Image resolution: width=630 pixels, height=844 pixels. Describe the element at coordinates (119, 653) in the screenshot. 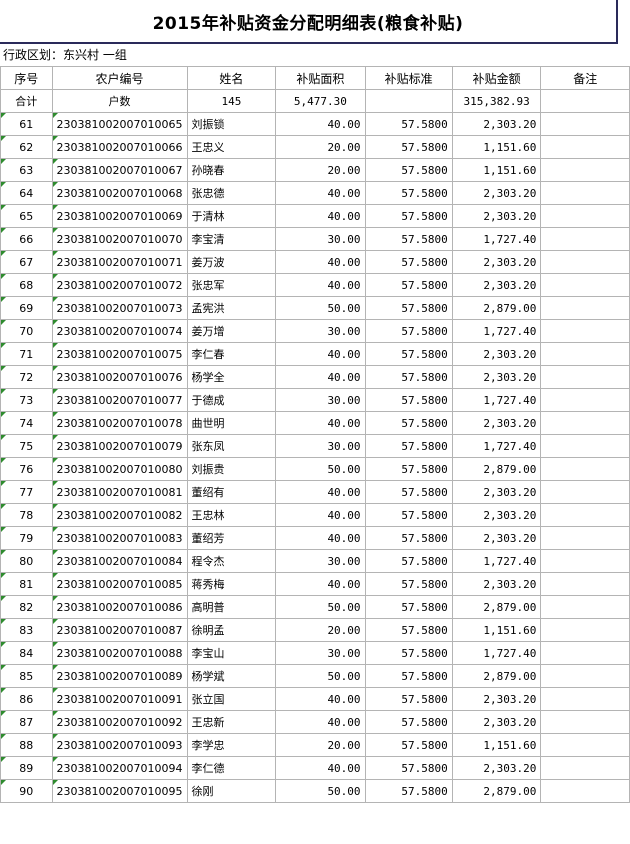

I see `row-household-id: 230381002007010088` at that location.